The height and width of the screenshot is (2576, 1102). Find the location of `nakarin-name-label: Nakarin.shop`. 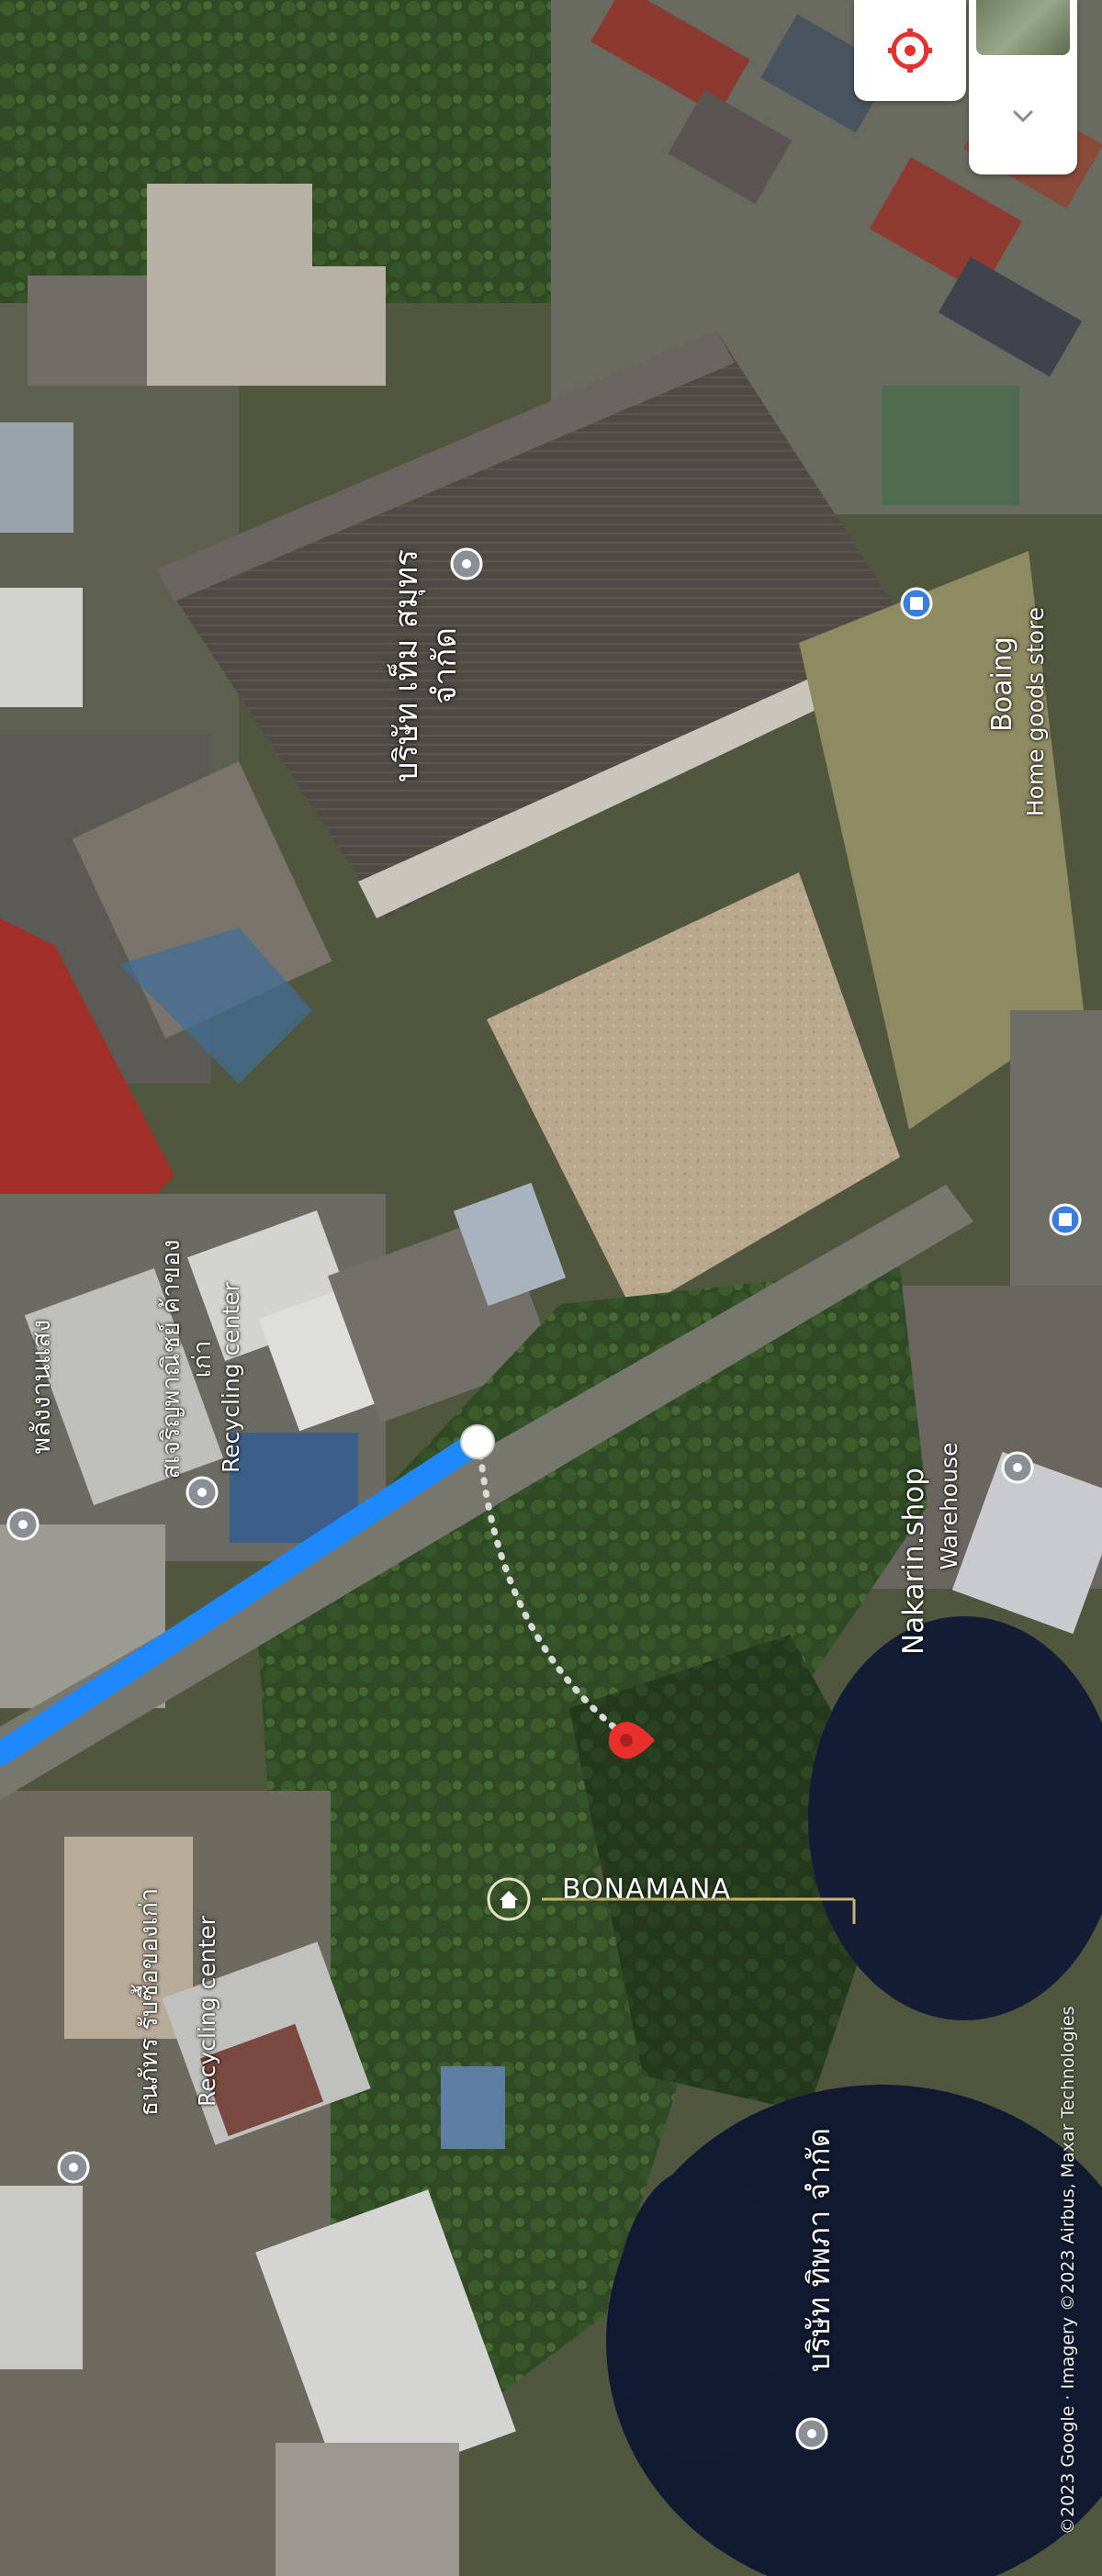

nakarin-name-label: Nakarin.shop is located at coordinates (913, 1561).